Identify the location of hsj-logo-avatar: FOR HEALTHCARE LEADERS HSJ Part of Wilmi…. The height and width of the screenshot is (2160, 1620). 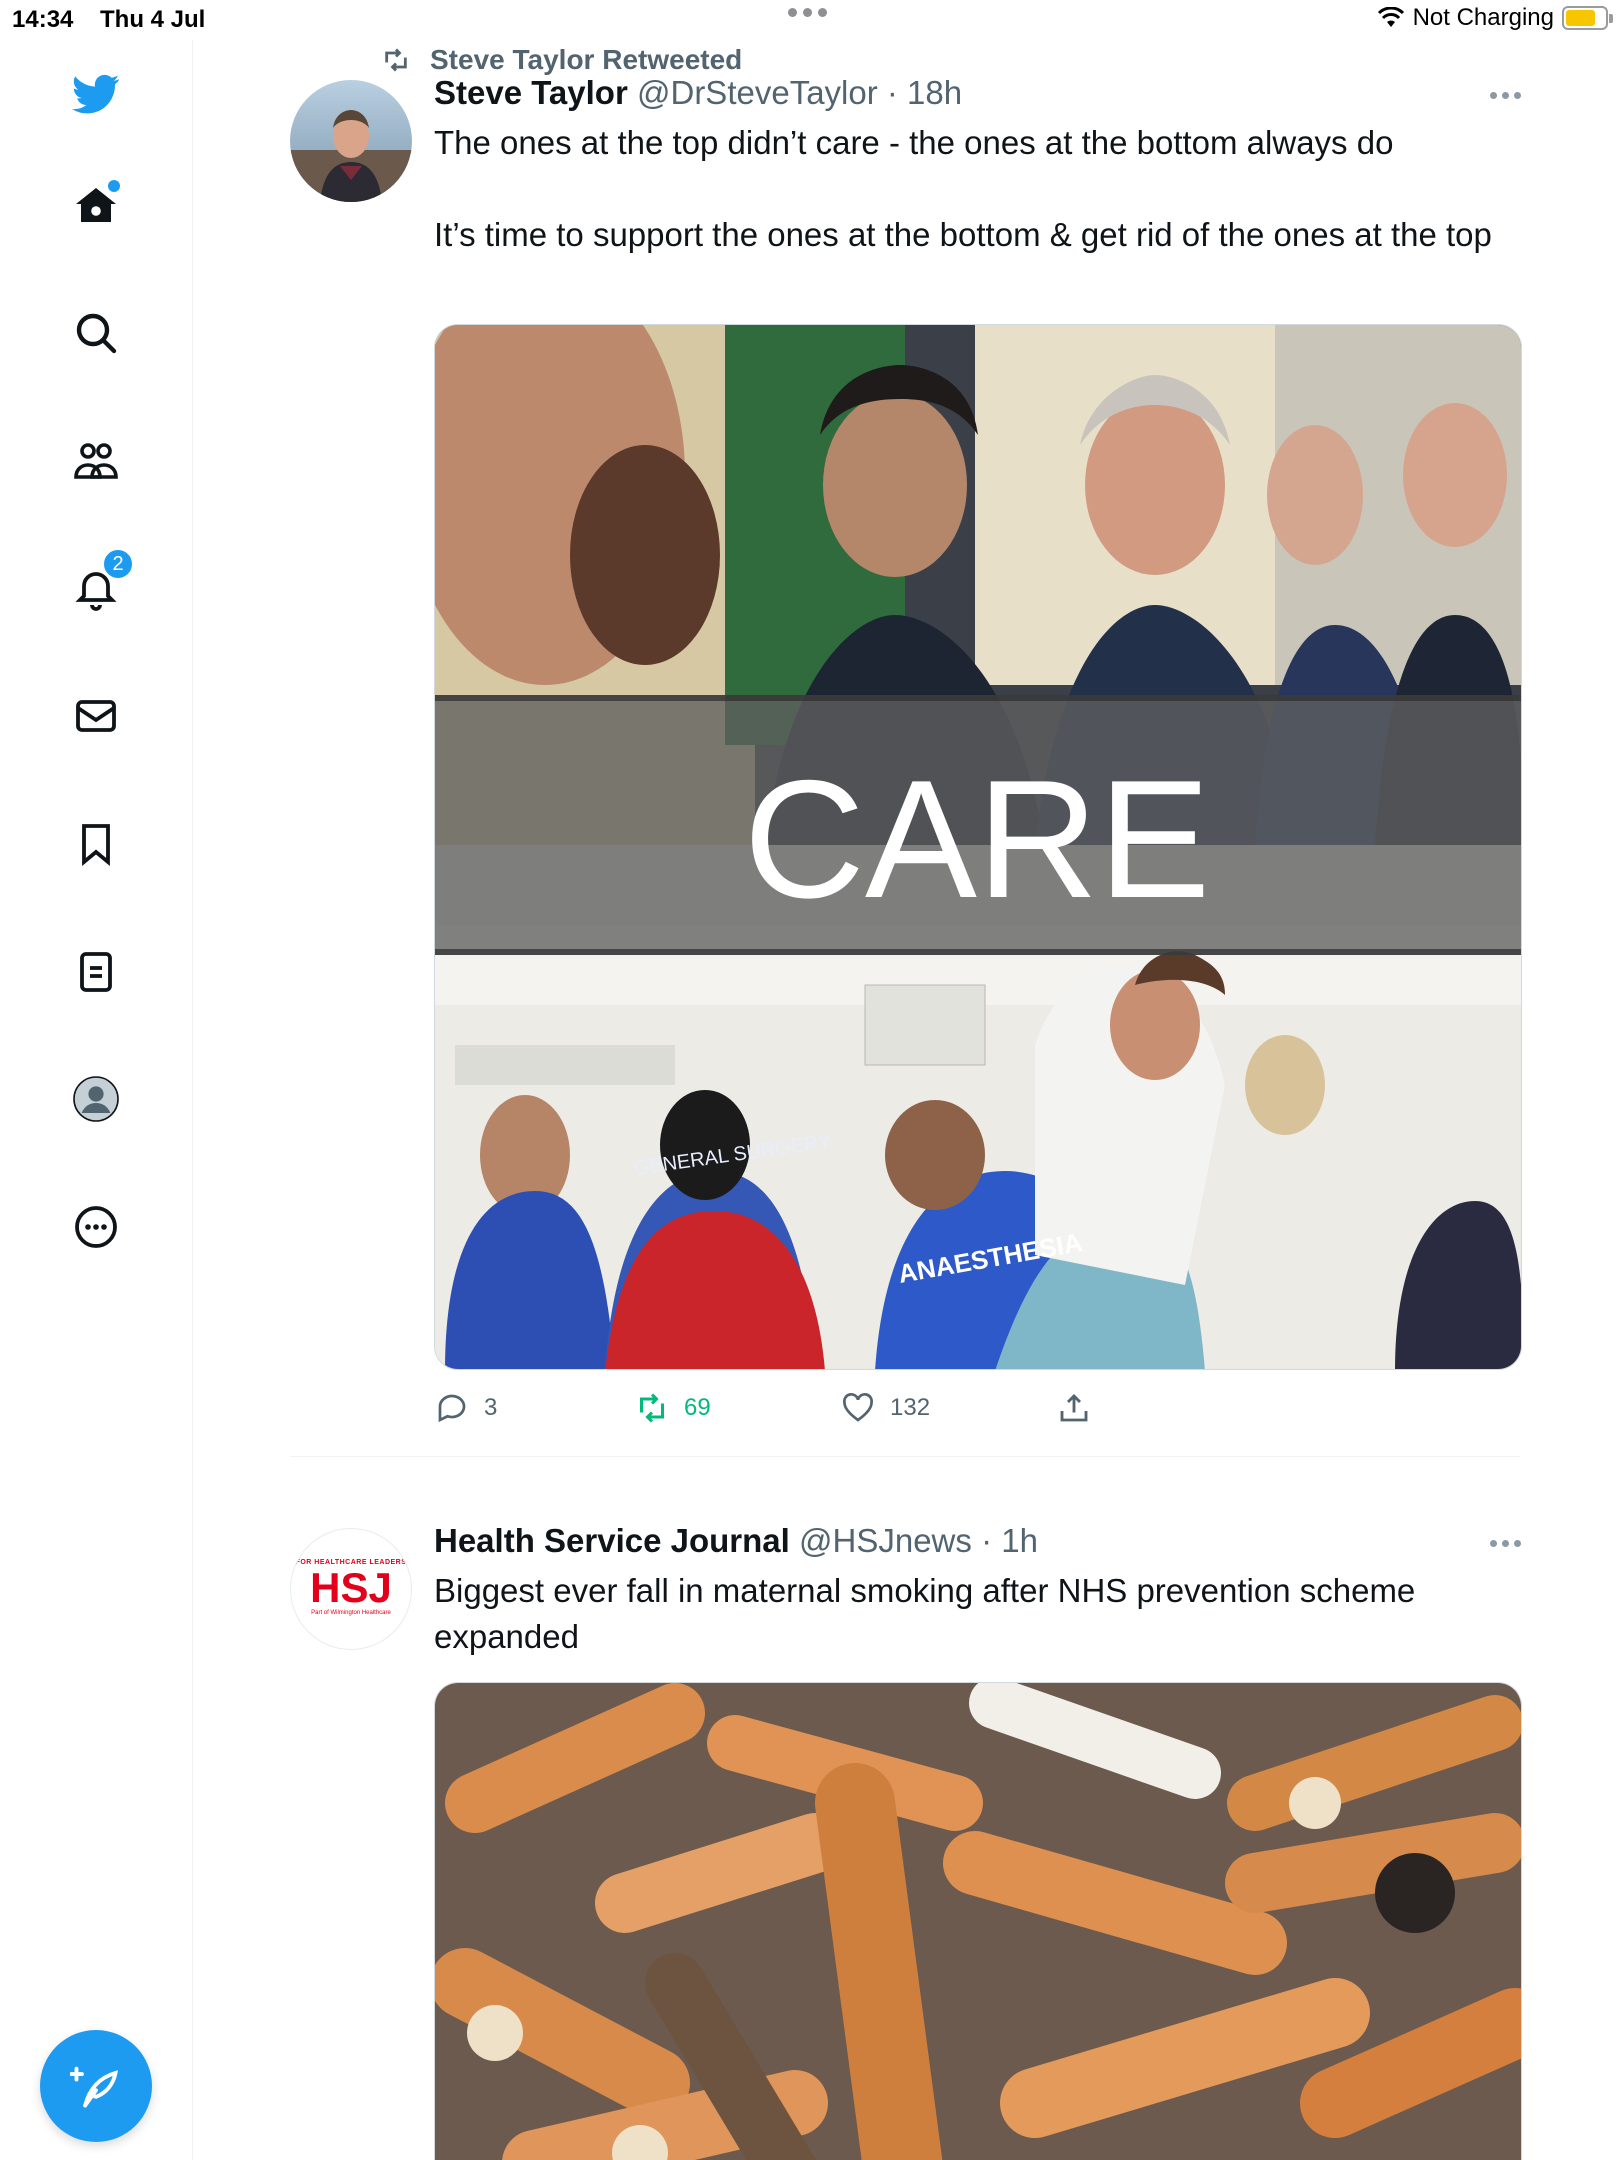
(351, 1589).